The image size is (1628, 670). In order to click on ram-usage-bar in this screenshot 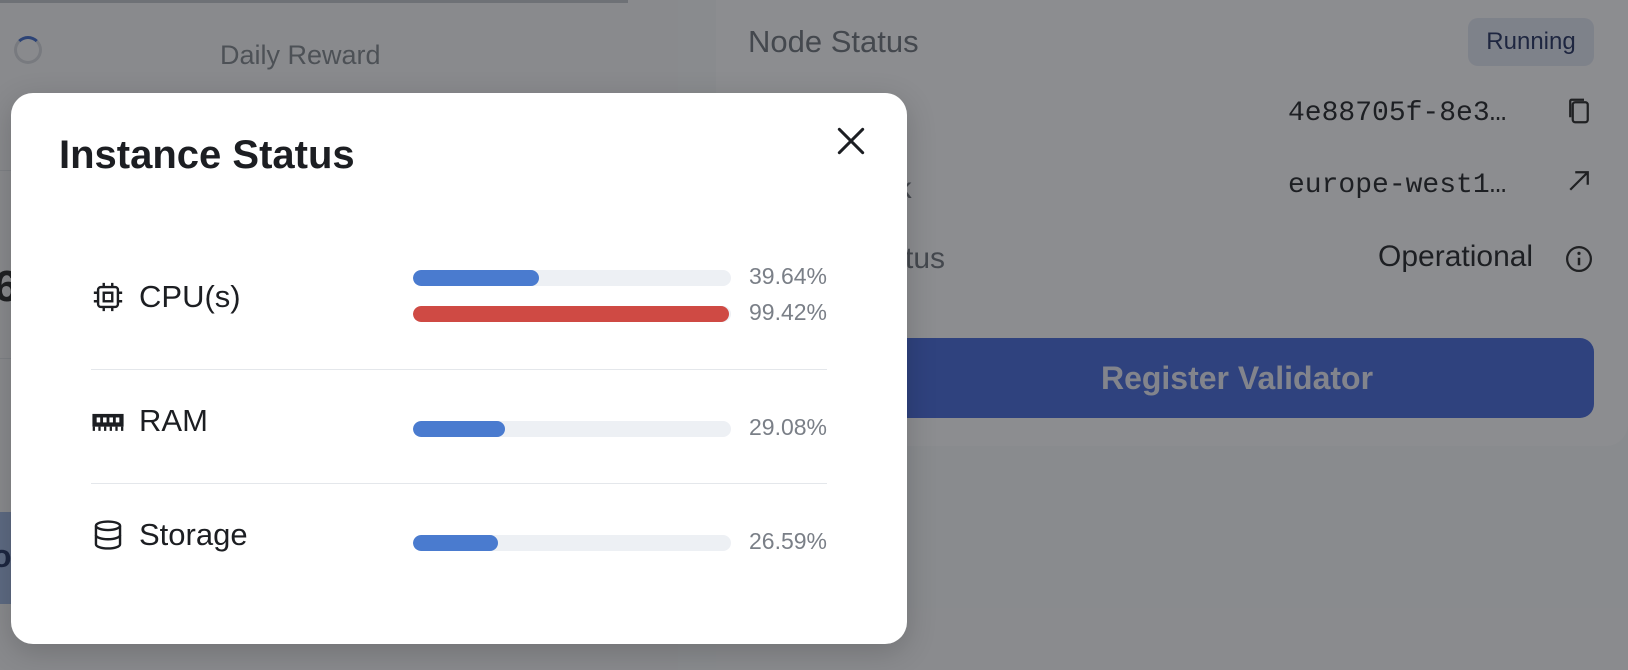, I will do `click(572, 429)`.